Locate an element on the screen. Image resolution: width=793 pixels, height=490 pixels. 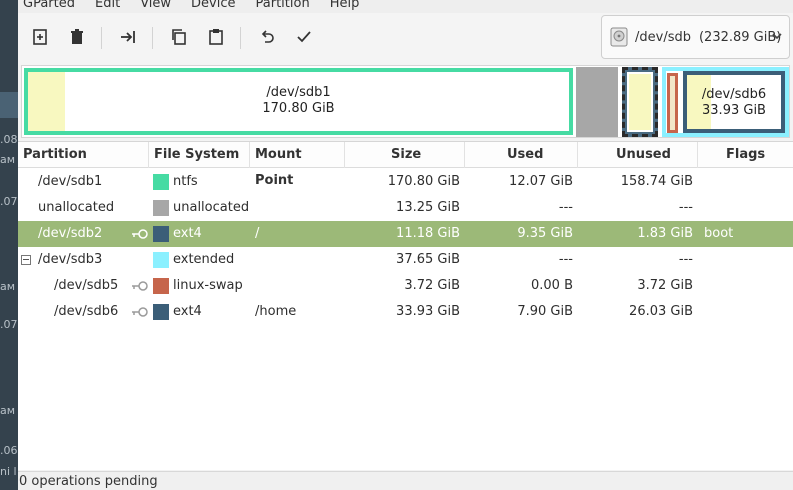
column-size: Size is located at coordinates (405, 155).